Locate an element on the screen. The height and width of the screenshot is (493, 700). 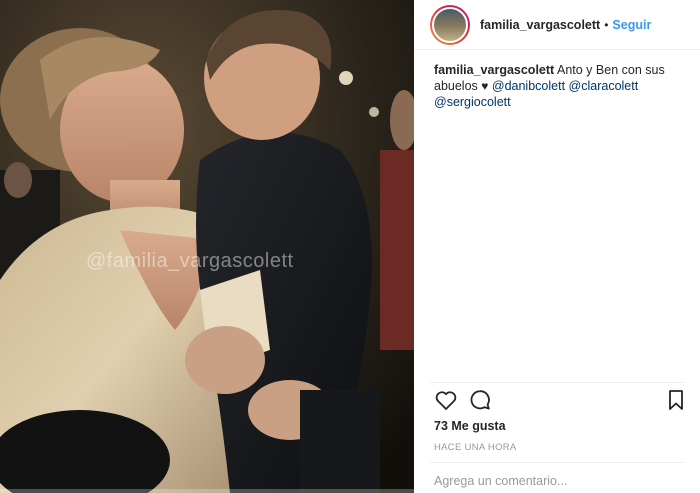
header-username-link: familia_vargascolett is located at coordinates (540, 25).